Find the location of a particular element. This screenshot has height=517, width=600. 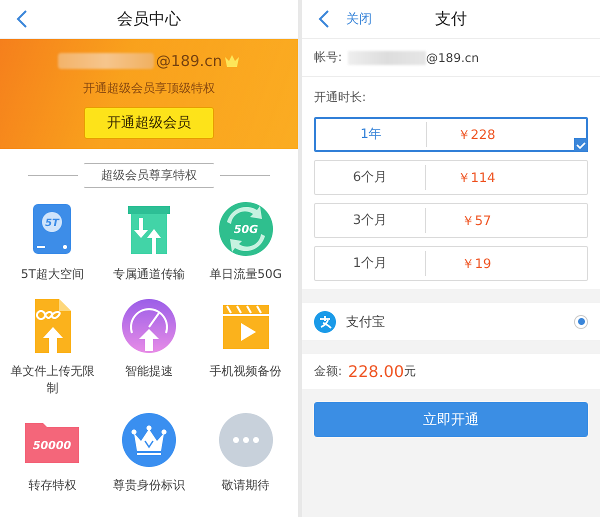

duration-option: 3个月 ￥57 is located at coordinates (451, 220).